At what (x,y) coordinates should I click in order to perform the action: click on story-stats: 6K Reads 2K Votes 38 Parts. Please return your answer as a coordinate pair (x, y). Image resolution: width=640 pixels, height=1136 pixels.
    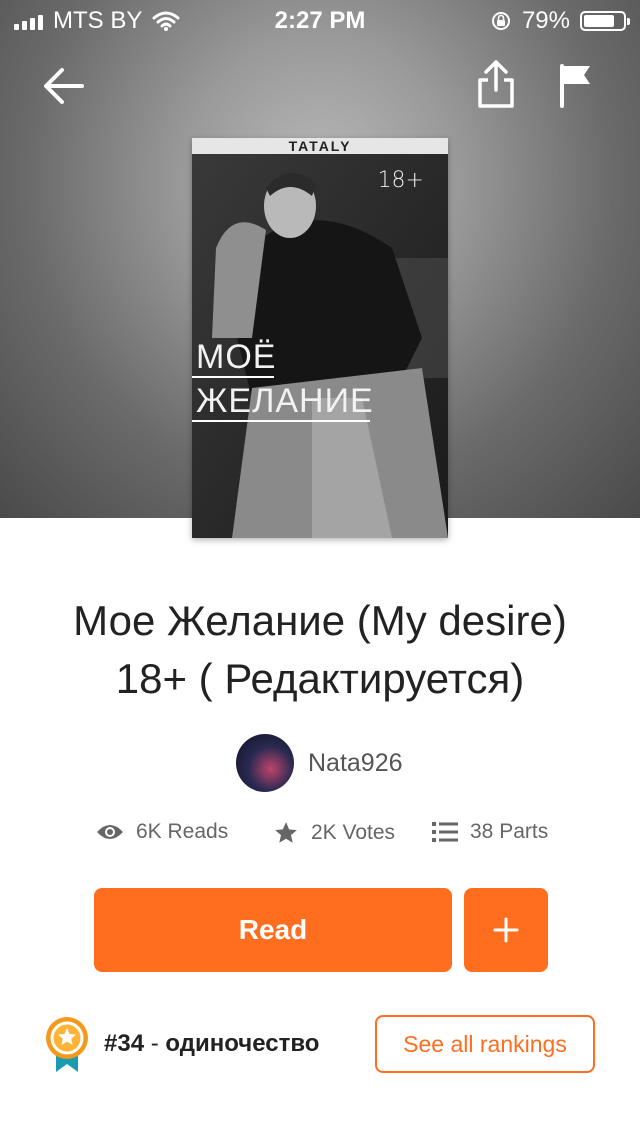
    Looking at the image, I should click on (320, 840).